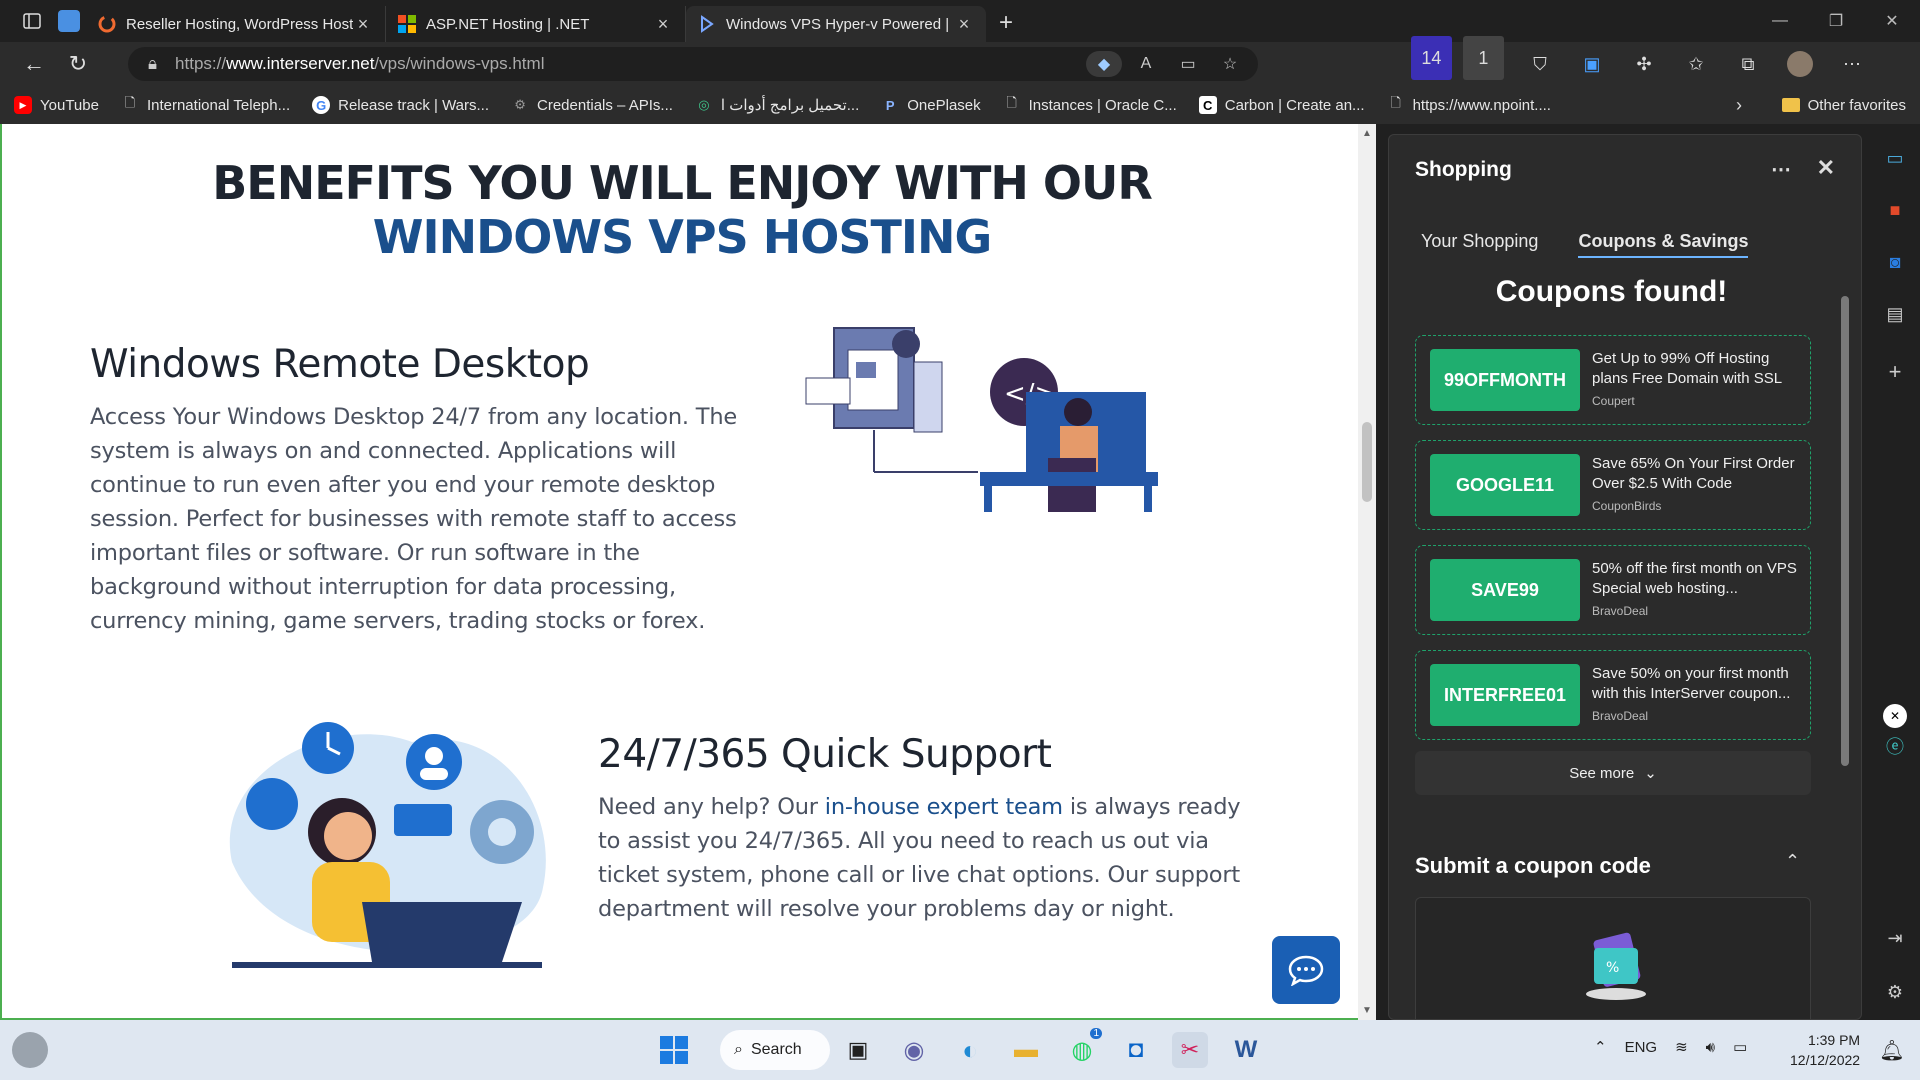 The height and width of the screenshot is (1080, 1920). What do you see at coordinates (69, 21) in the screenshot?
I see `workspace-icon` at bounding box center [69, 21].